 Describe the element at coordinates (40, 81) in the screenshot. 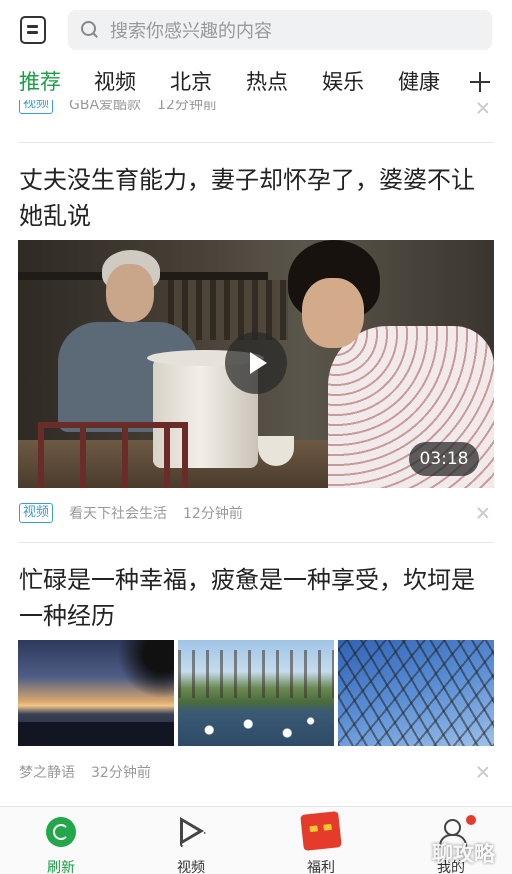

I see `tab-recommend: 推荐` at that location.